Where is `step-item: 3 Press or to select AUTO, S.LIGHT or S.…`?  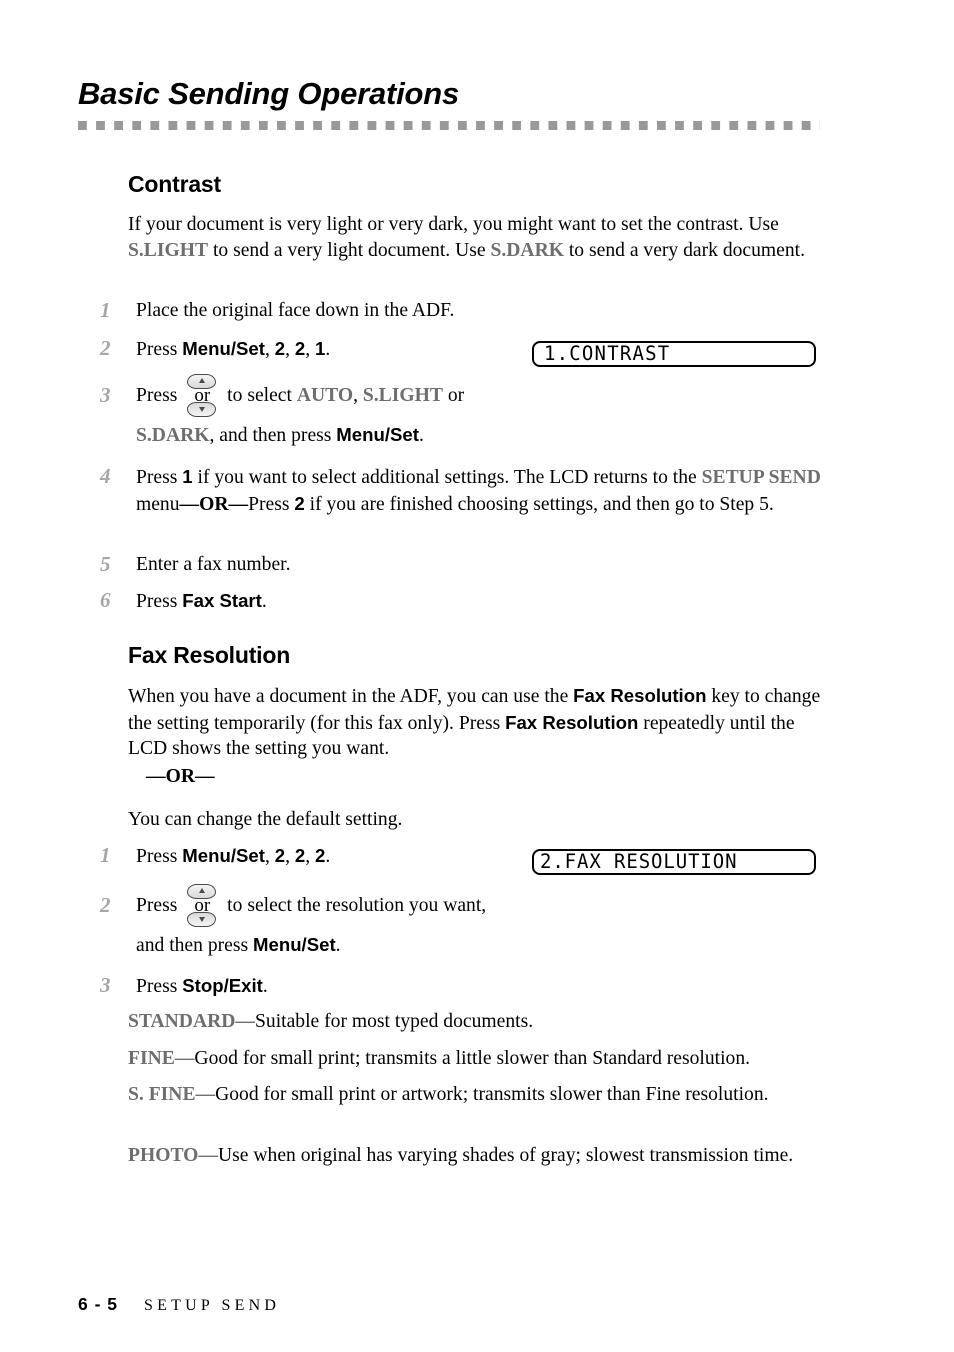
step-item: 3 Press or to select AUTO, S.LIGHT or S.… is located at coordinates (461, 411).